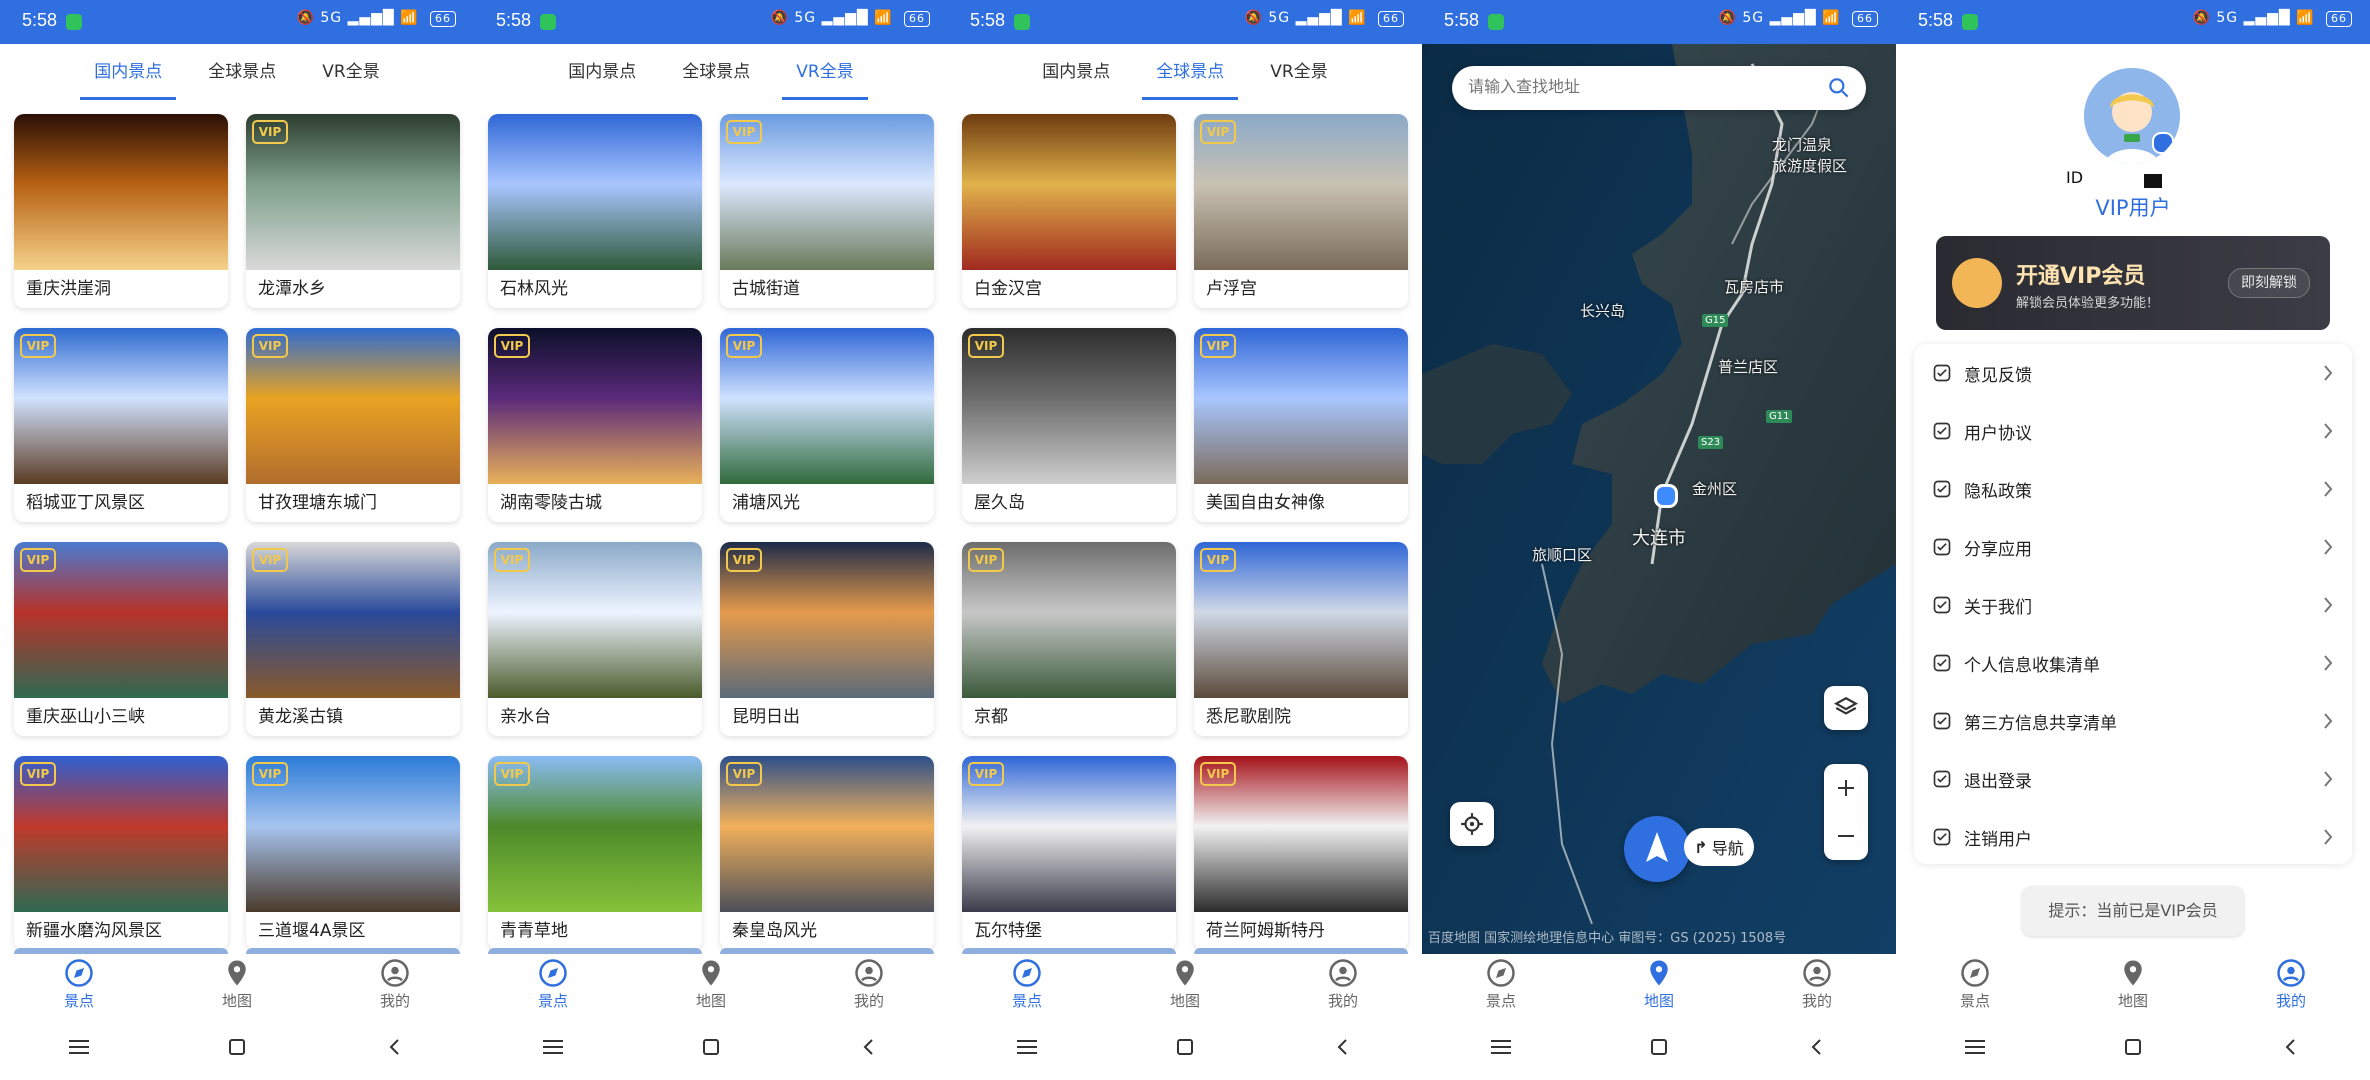  Describe the element at coordinates (2133, 283) in the screenshot. I see `vip-banner: 开通VIP会员 解锁会员体验更多功能！ 即刻解锁` at that location.